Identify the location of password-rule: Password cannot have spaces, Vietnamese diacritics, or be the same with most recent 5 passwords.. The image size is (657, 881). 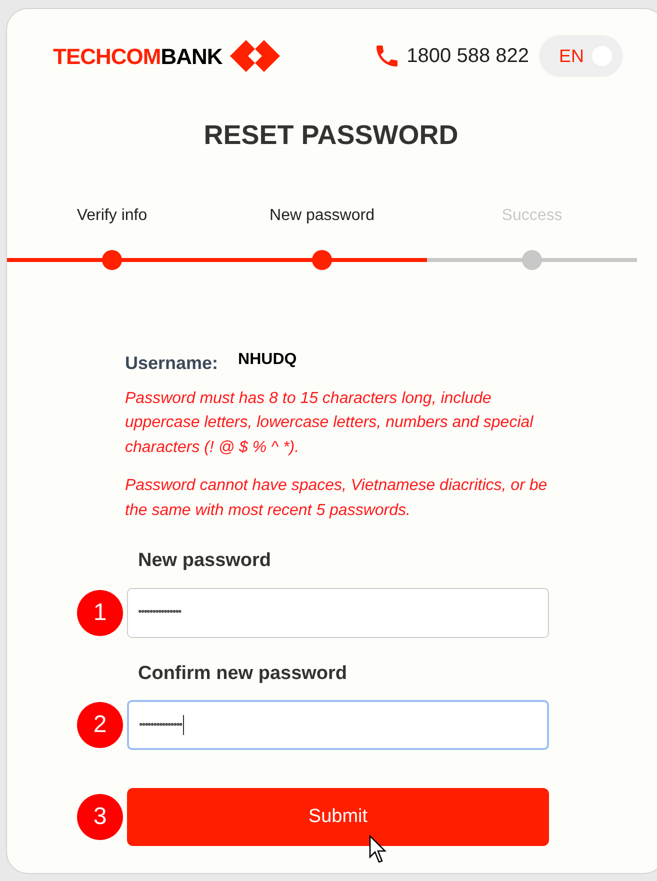
(336, 498).